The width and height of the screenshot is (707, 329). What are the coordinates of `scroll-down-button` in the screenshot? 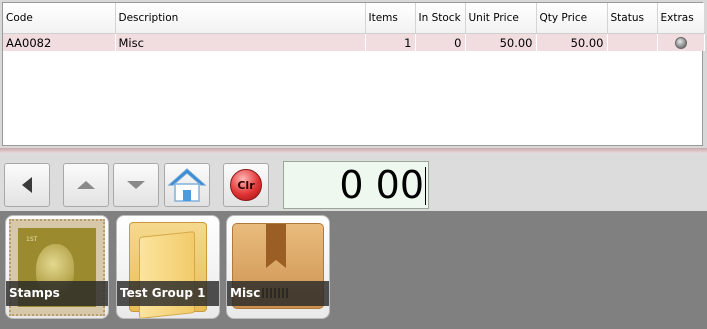 It's located at (136, 185).